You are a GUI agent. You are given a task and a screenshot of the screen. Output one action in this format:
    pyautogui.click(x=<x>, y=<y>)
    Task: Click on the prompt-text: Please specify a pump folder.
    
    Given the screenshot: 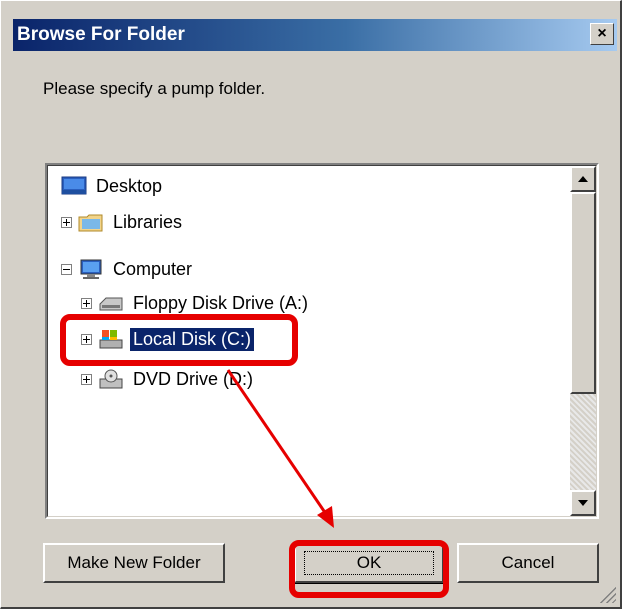 What is the action you would take?
    pyautogui.click(x=154, y=88)
    